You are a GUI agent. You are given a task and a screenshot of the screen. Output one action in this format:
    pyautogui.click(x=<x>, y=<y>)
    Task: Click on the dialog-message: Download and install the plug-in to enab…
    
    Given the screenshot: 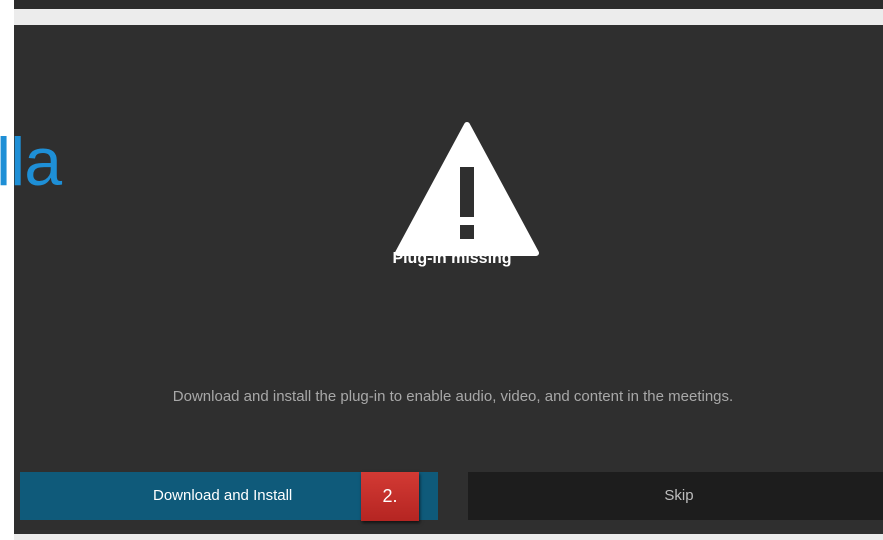 What is the action you would take?
    pyautogui.click(x=453, y=396)
    